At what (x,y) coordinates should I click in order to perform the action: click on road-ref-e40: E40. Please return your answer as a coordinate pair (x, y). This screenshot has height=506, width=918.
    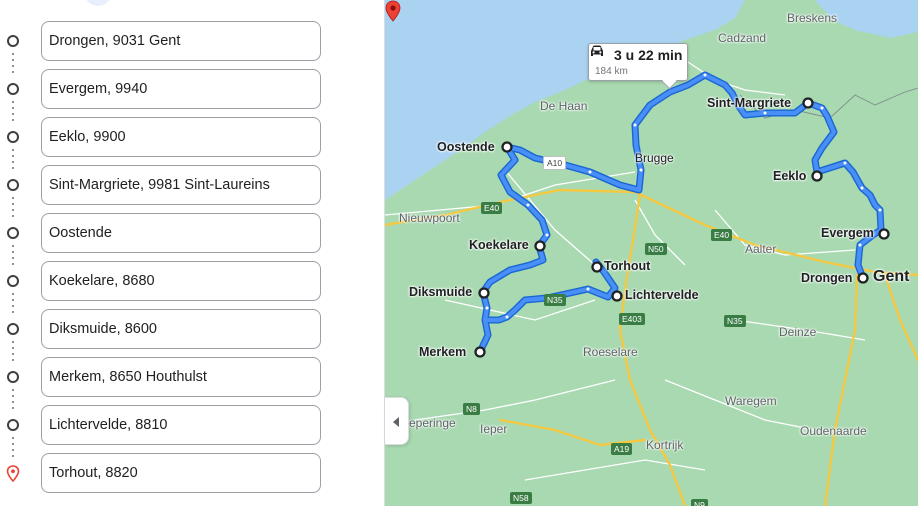
    Looking at the image, I should click on (492, 208).